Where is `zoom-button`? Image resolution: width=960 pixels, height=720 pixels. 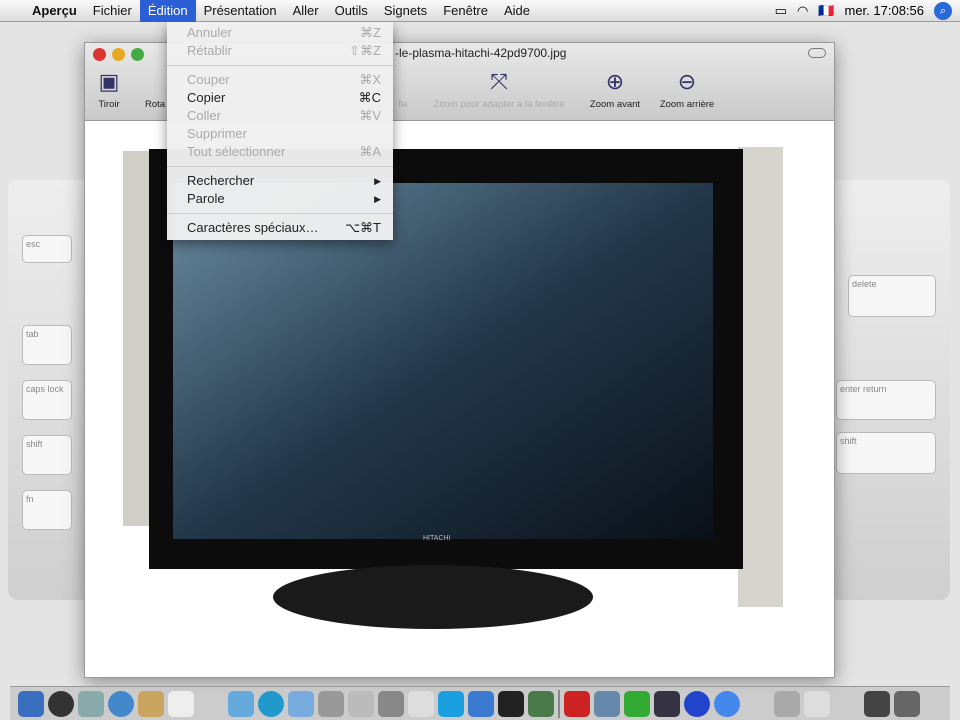
zoom-button is located at coordinates (137, 54).